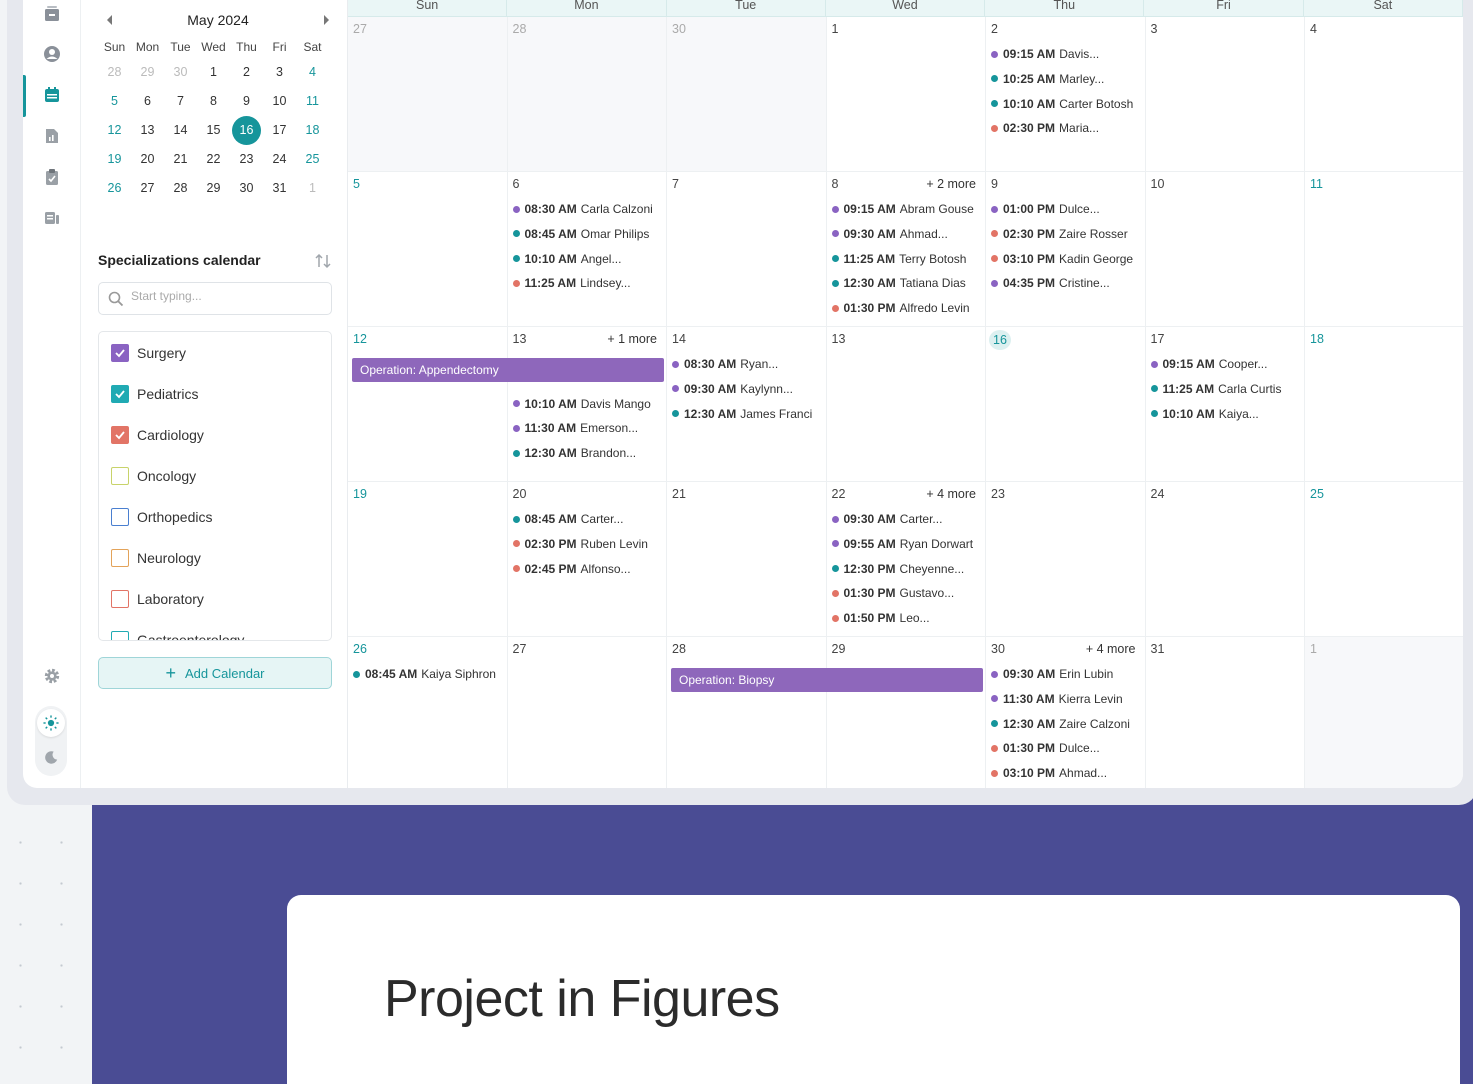 Image resolution: width=1473 pixels, height=1084 pixels. Describe the element at coordinates (147, 130) in the screenshot. I see `mini-day: 13` at that location.